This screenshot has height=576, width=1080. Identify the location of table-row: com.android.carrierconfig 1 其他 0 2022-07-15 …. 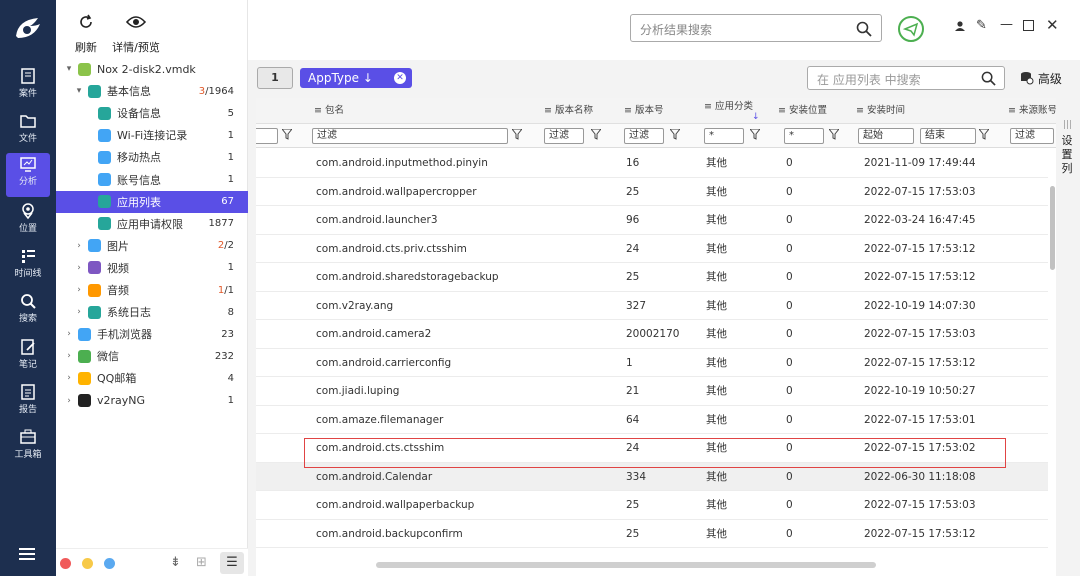
(652, 363).